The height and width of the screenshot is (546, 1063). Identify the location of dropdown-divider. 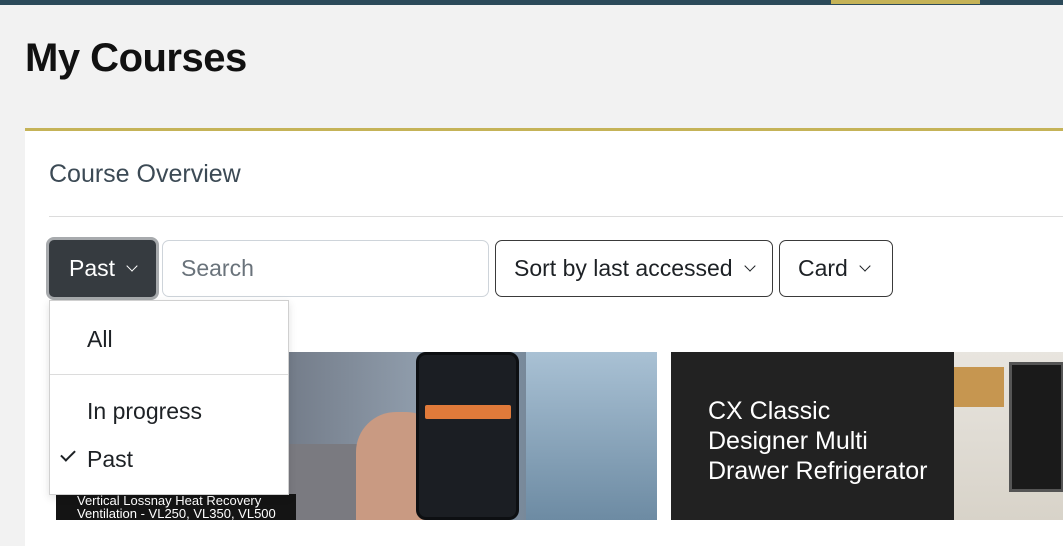
(169, 374).